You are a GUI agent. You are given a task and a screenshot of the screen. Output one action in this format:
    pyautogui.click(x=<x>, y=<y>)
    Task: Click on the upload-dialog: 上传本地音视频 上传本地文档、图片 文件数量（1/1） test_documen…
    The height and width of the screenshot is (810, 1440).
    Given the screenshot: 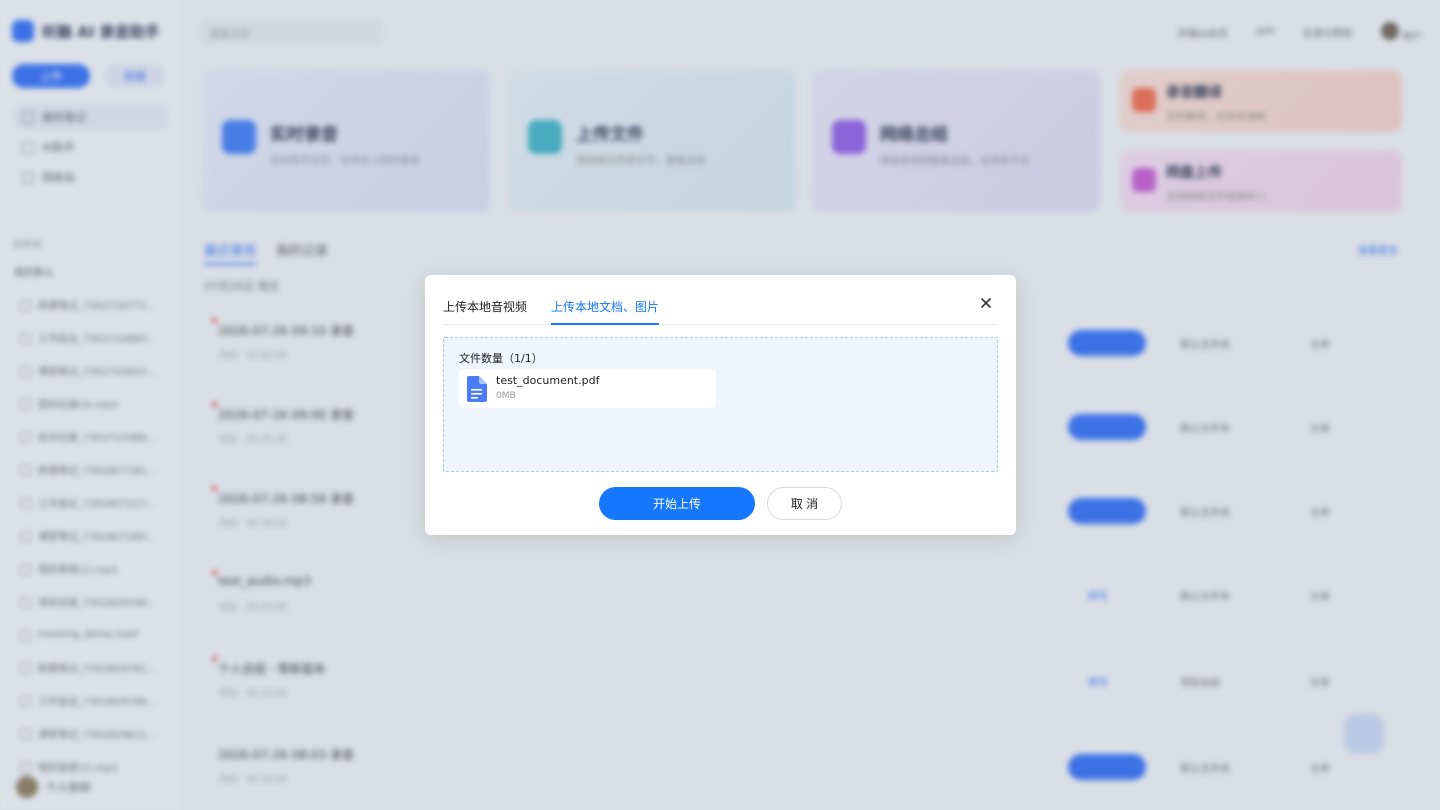 What is the action you would take?
    pyautogui.click(x=720, y=405)
    